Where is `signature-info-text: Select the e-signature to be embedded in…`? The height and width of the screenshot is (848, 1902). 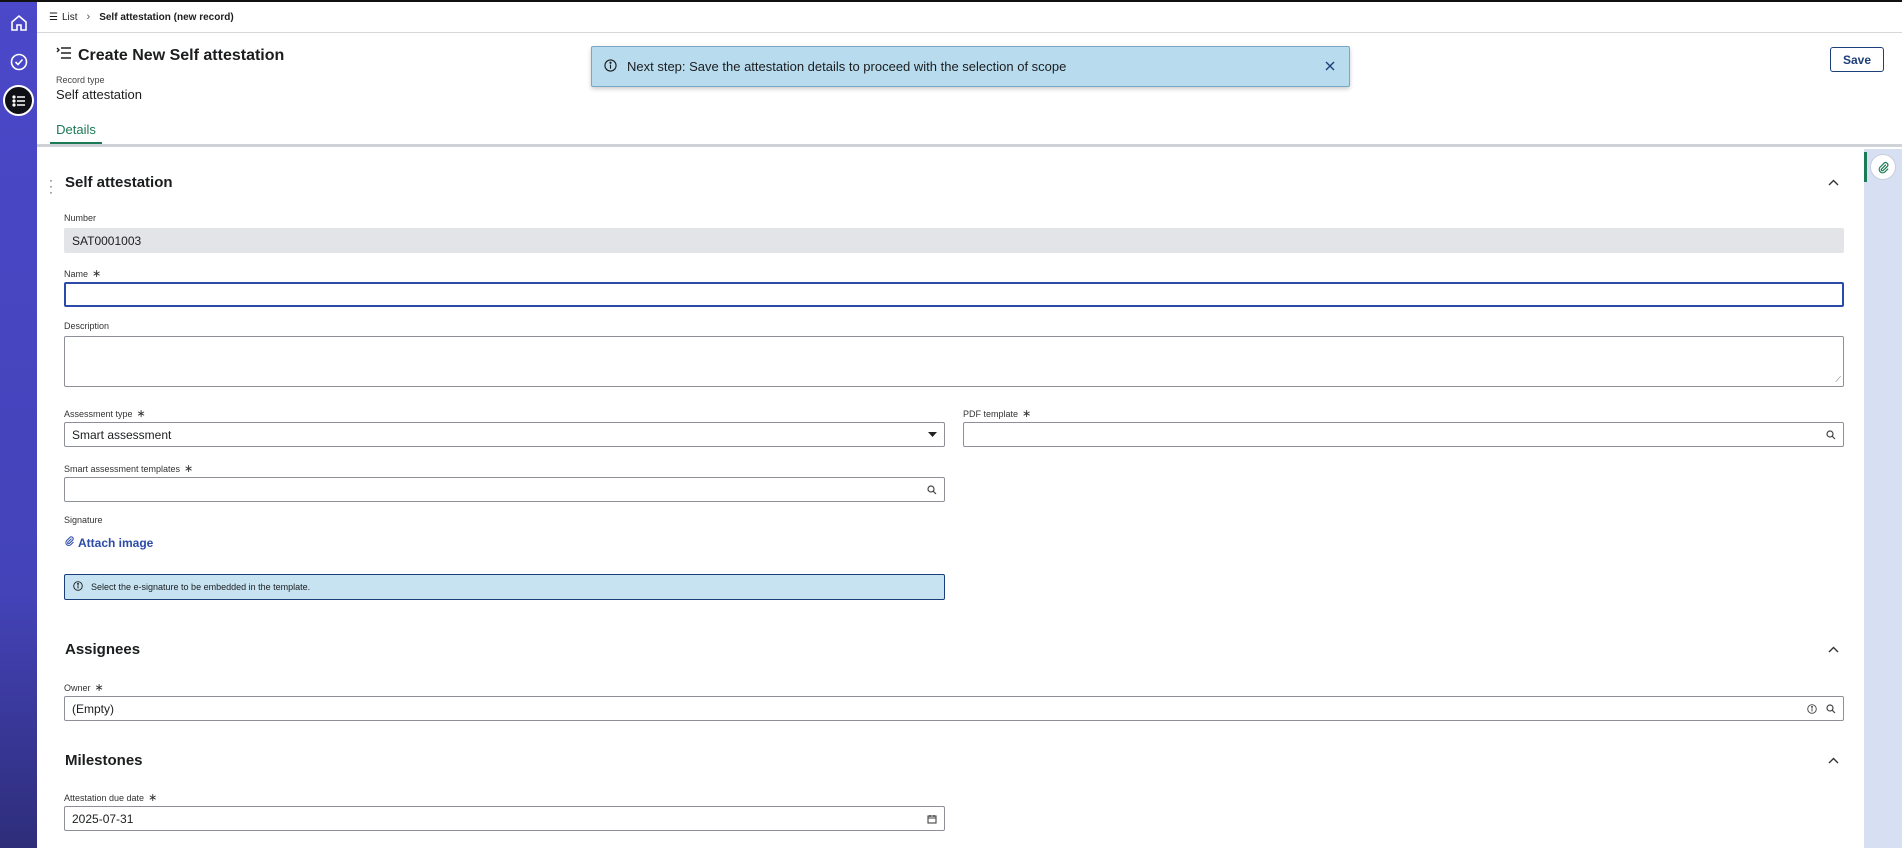 signature-info-text: Select the e-signature to be embedded in… is located at coordinates (201, 587).